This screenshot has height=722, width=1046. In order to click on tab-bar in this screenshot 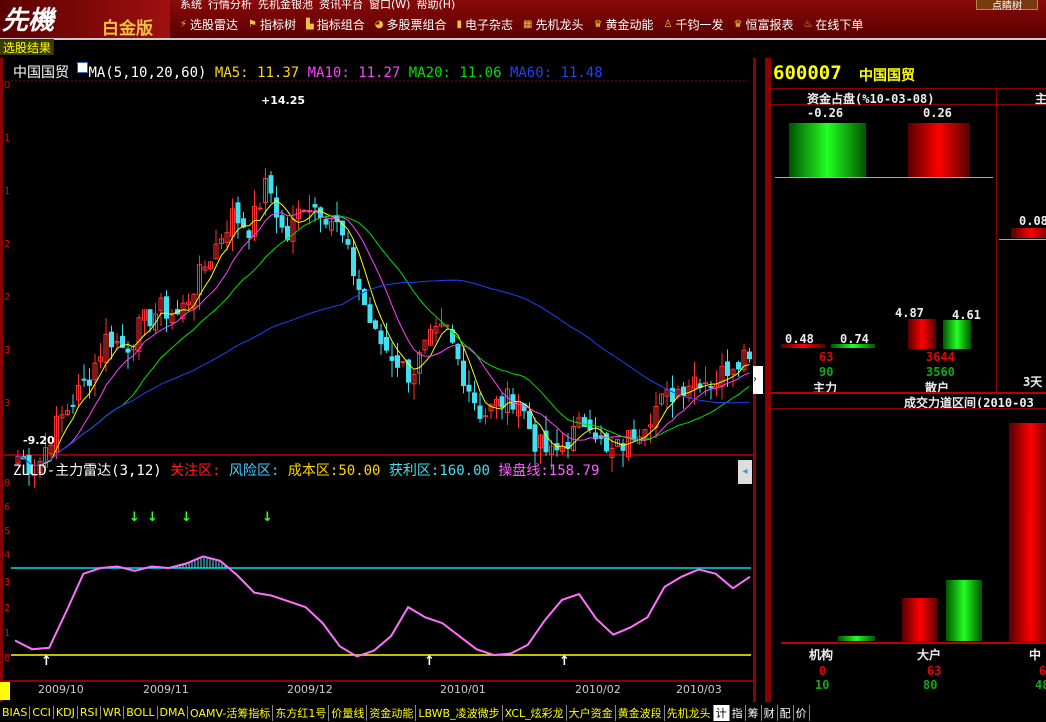, I will do `click(523, 47)`.